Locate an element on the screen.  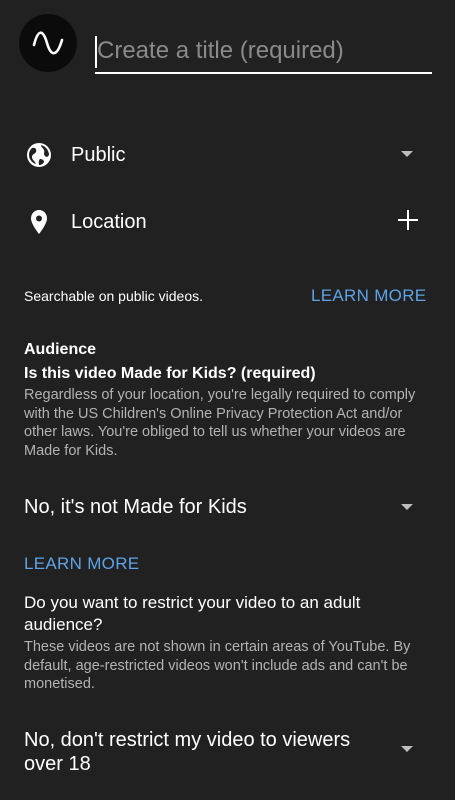
video-thumbnail is located at coordinates (48, 43).